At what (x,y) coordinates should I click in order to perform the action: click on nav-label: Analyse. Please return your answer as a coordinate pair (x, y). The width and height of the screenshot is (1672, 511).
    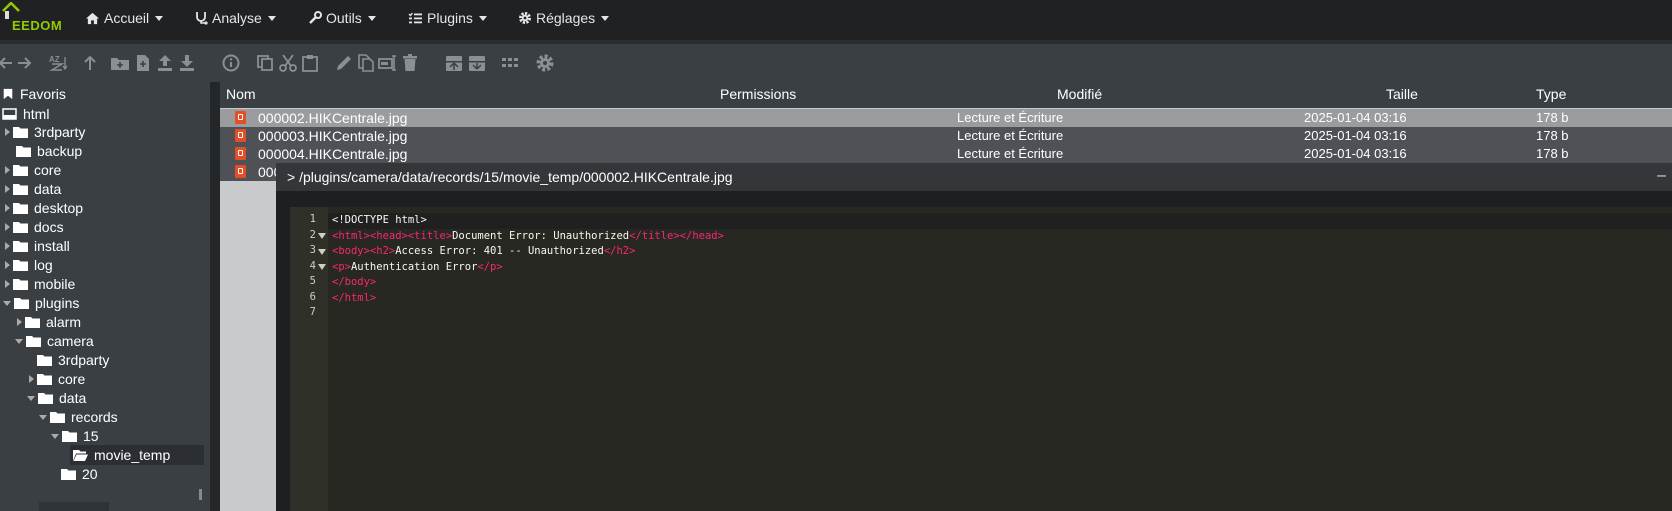
    Looking at the image, I should click on (237, 18).